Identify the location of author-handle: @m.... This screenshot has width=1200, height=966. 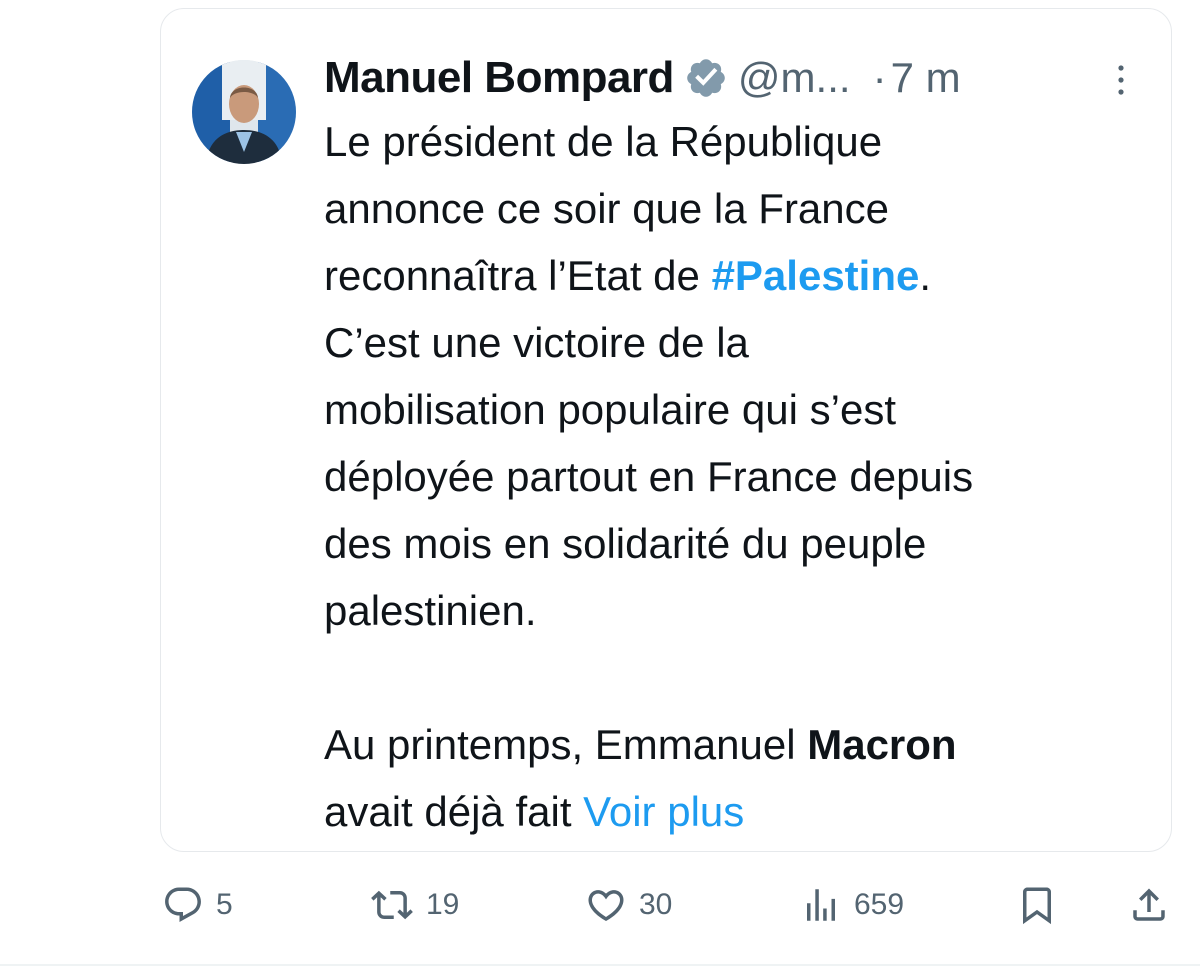
(794, 78).